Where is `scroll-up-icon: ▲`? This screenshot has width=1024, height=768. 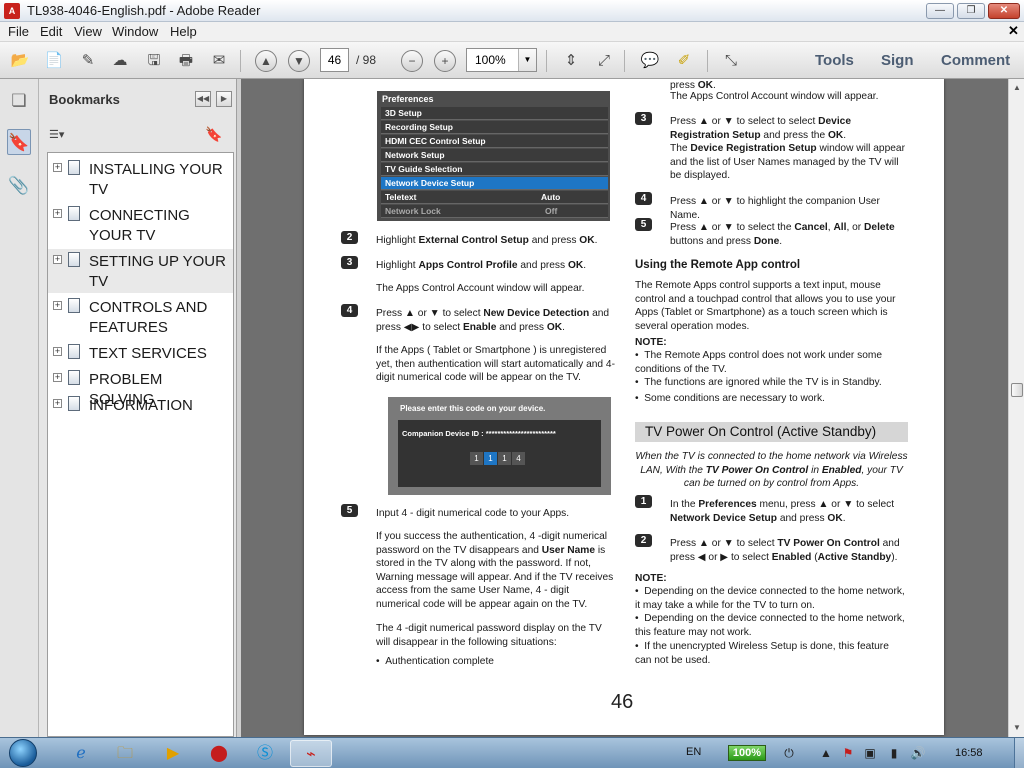 scroll-up-icon: ▲ is located at coordinates (1017, 88).